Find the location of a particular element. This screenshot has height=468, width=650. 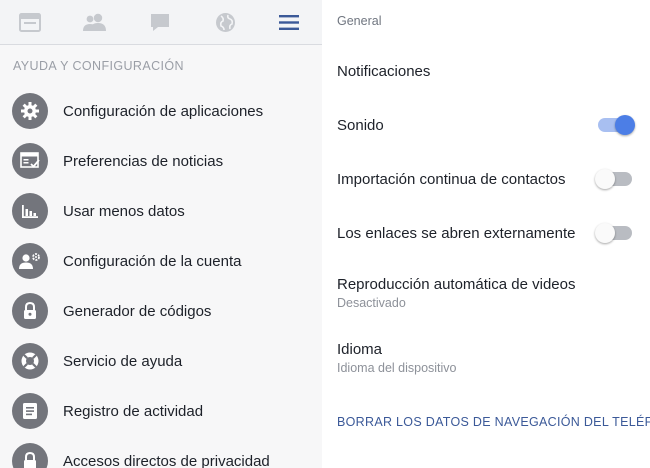

language-value: Idioma del dispositivo is located at coordinates (397, 368).